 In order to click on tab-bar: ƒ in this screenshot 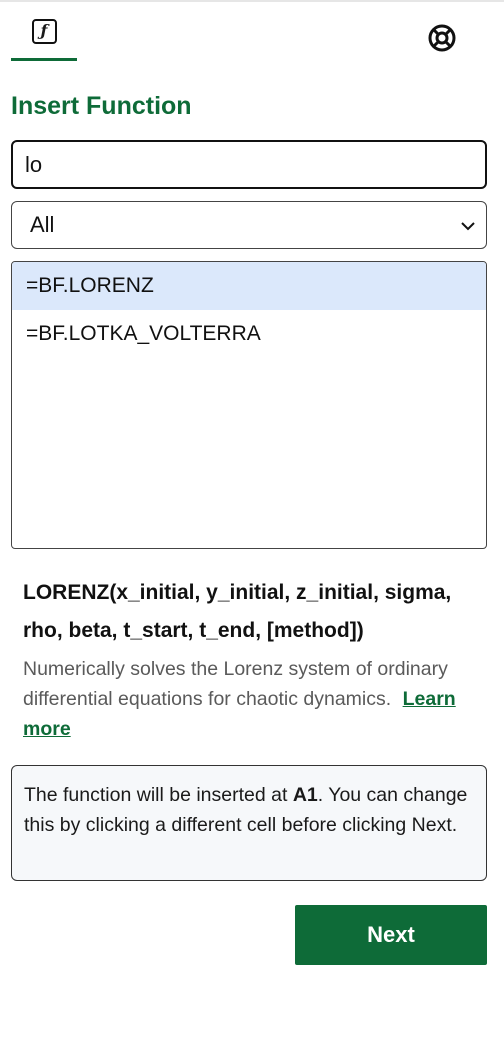, I will do `click(252, 32)`.